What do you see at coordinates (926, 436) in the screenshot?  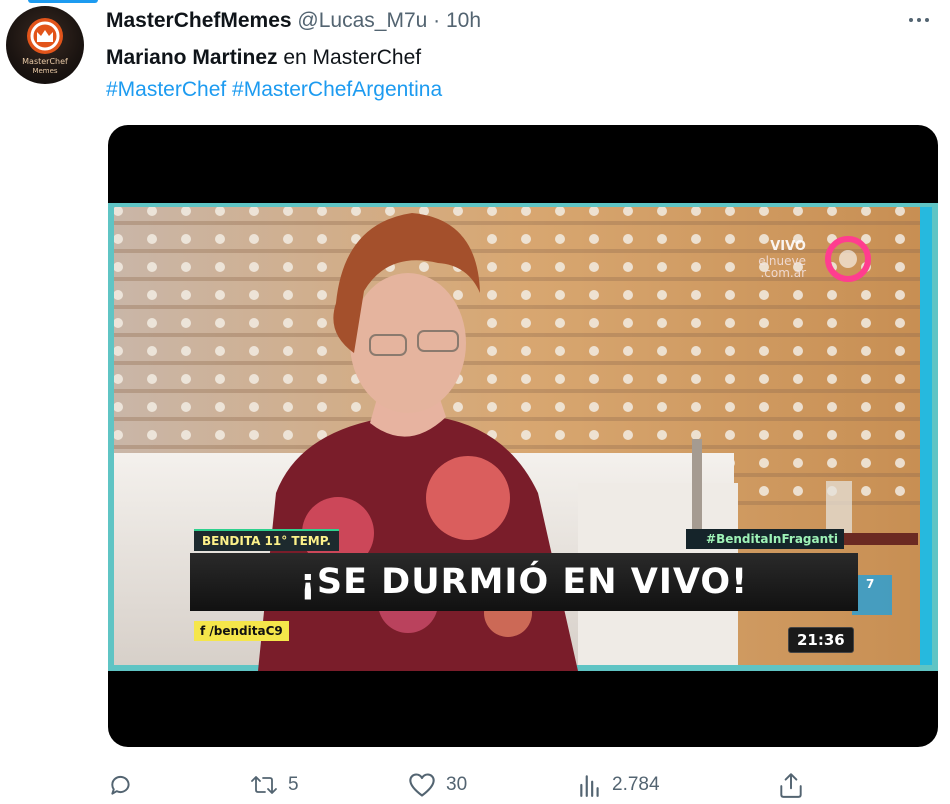 I see `set-edge-strip` at bounding box center [926, 436].